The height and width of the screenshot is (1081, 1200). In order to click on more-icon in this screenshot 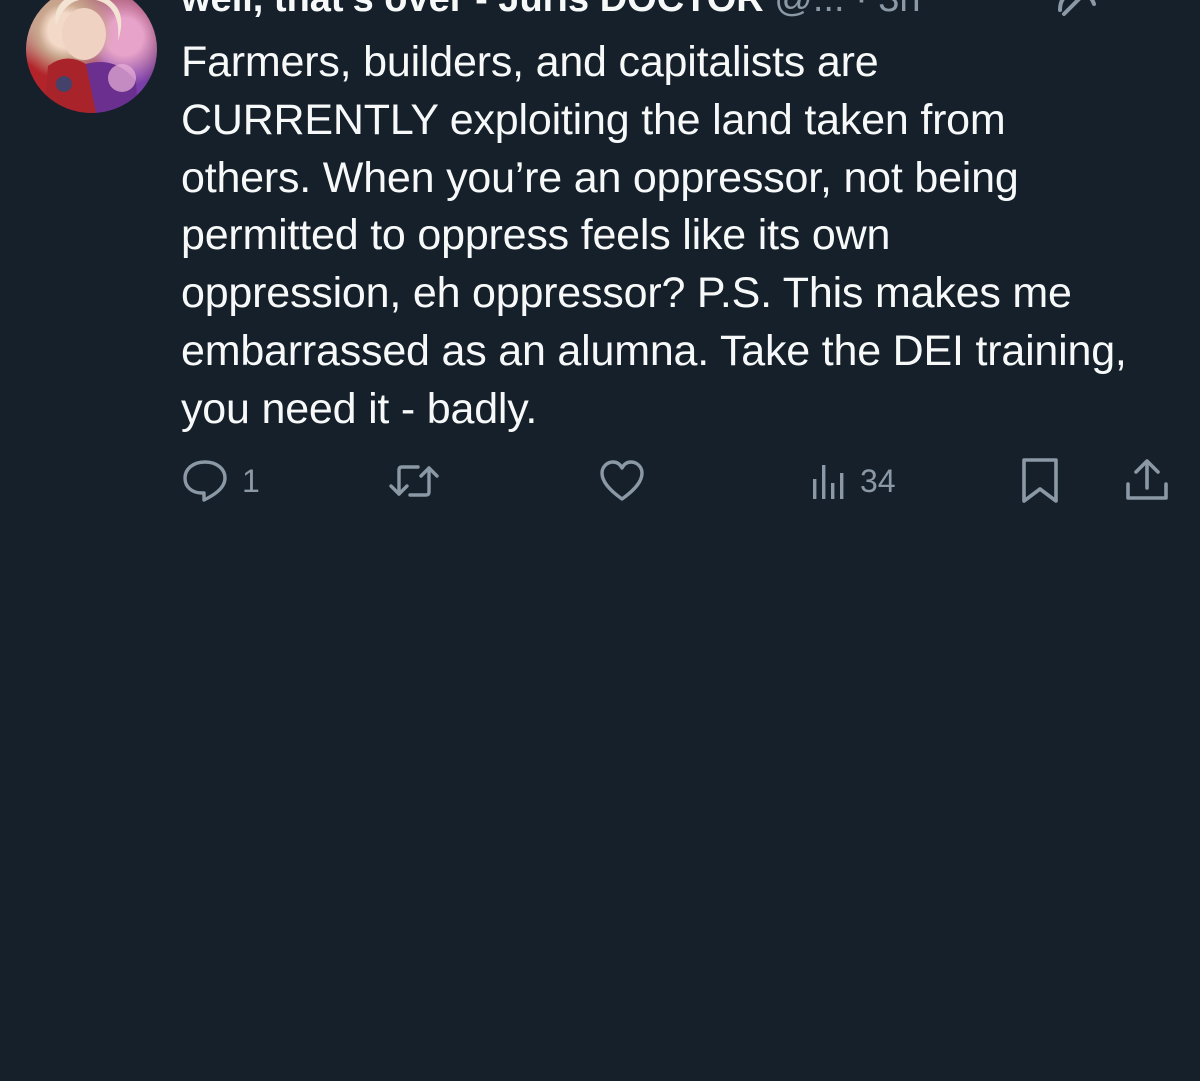, I will do `click(1147, 4)`.